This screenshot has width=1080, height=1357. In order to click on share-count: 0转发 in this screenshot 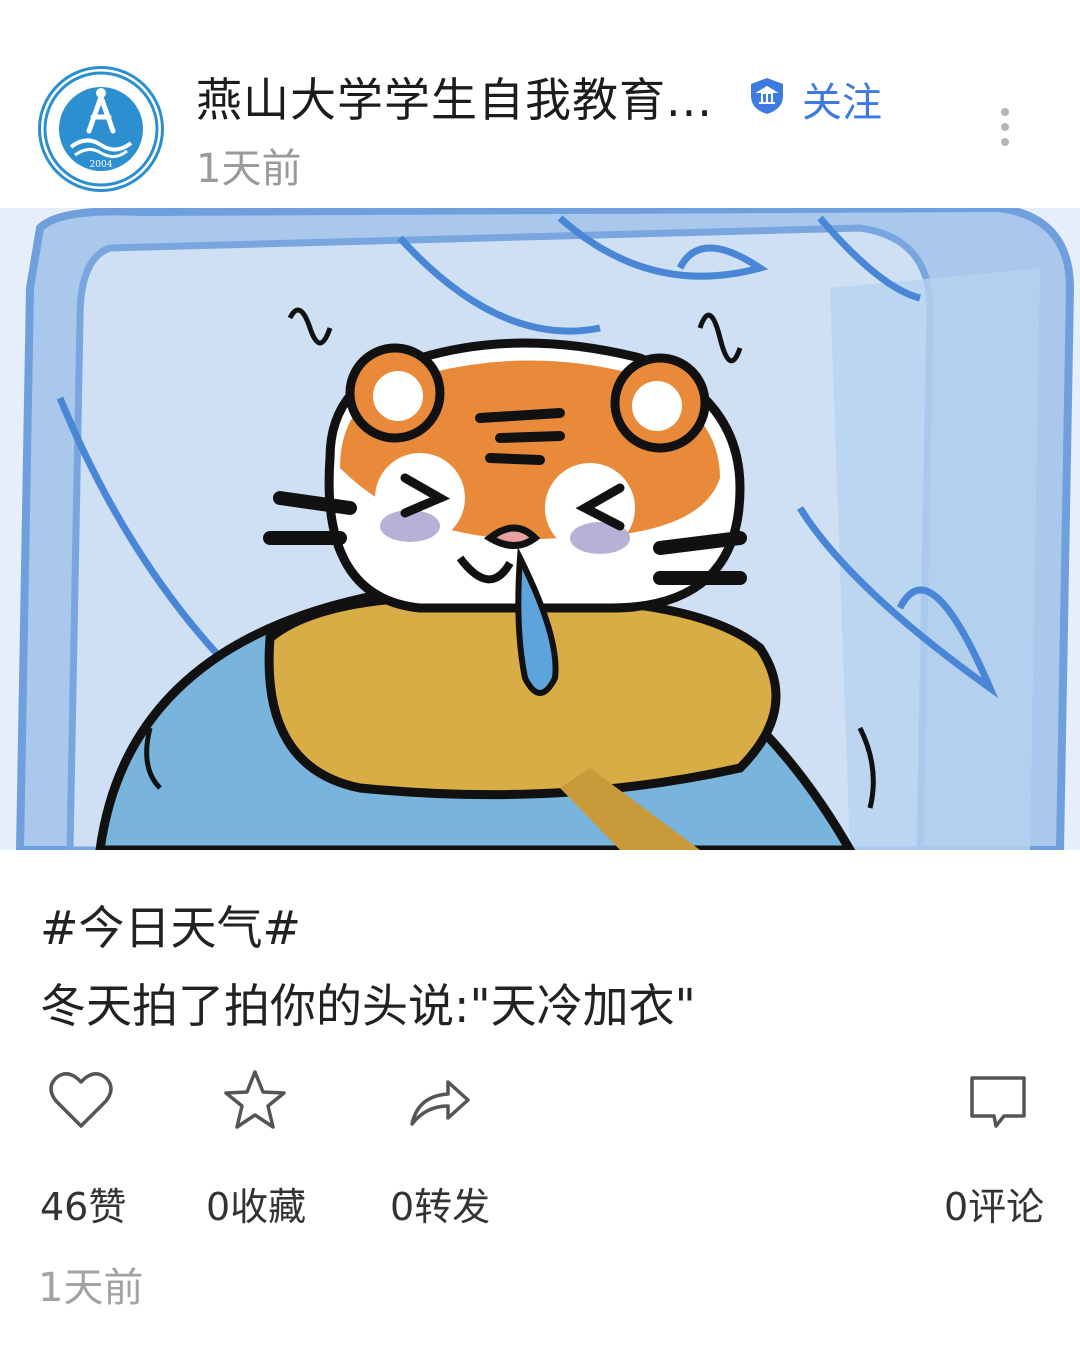, I will do `click(440, 1203)`.